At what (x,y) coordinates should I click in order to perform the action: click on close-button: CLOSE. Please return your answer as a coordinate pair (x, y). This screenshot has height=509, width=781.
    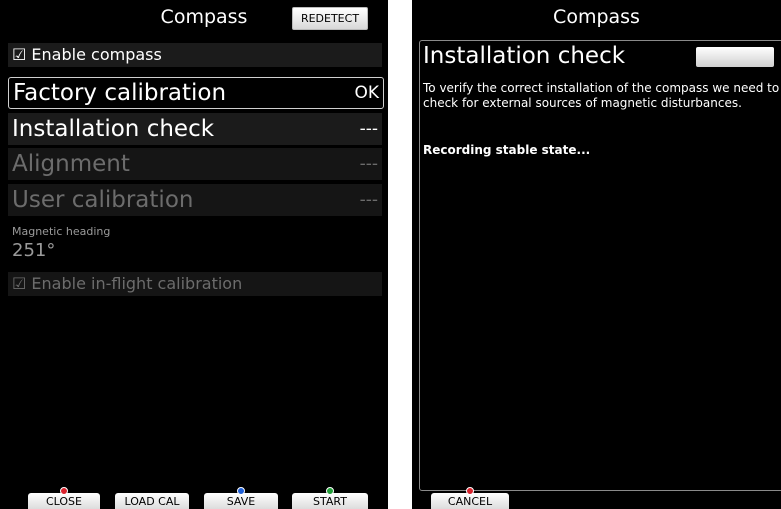
    Looking at the image, I should click on (64, 498).